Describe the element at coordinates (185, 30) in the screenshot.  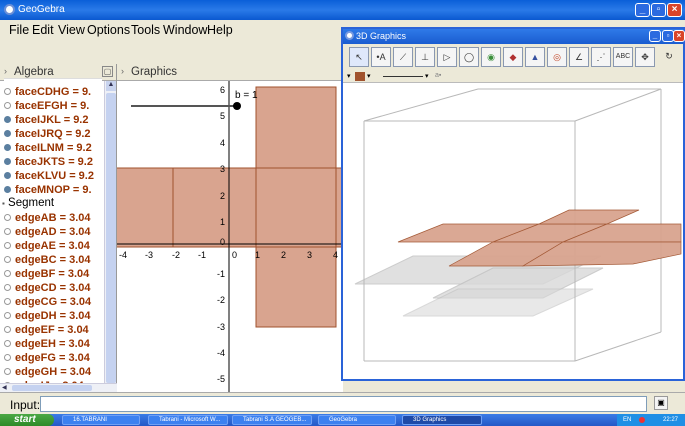
I see `menu-window: Window` at that location.